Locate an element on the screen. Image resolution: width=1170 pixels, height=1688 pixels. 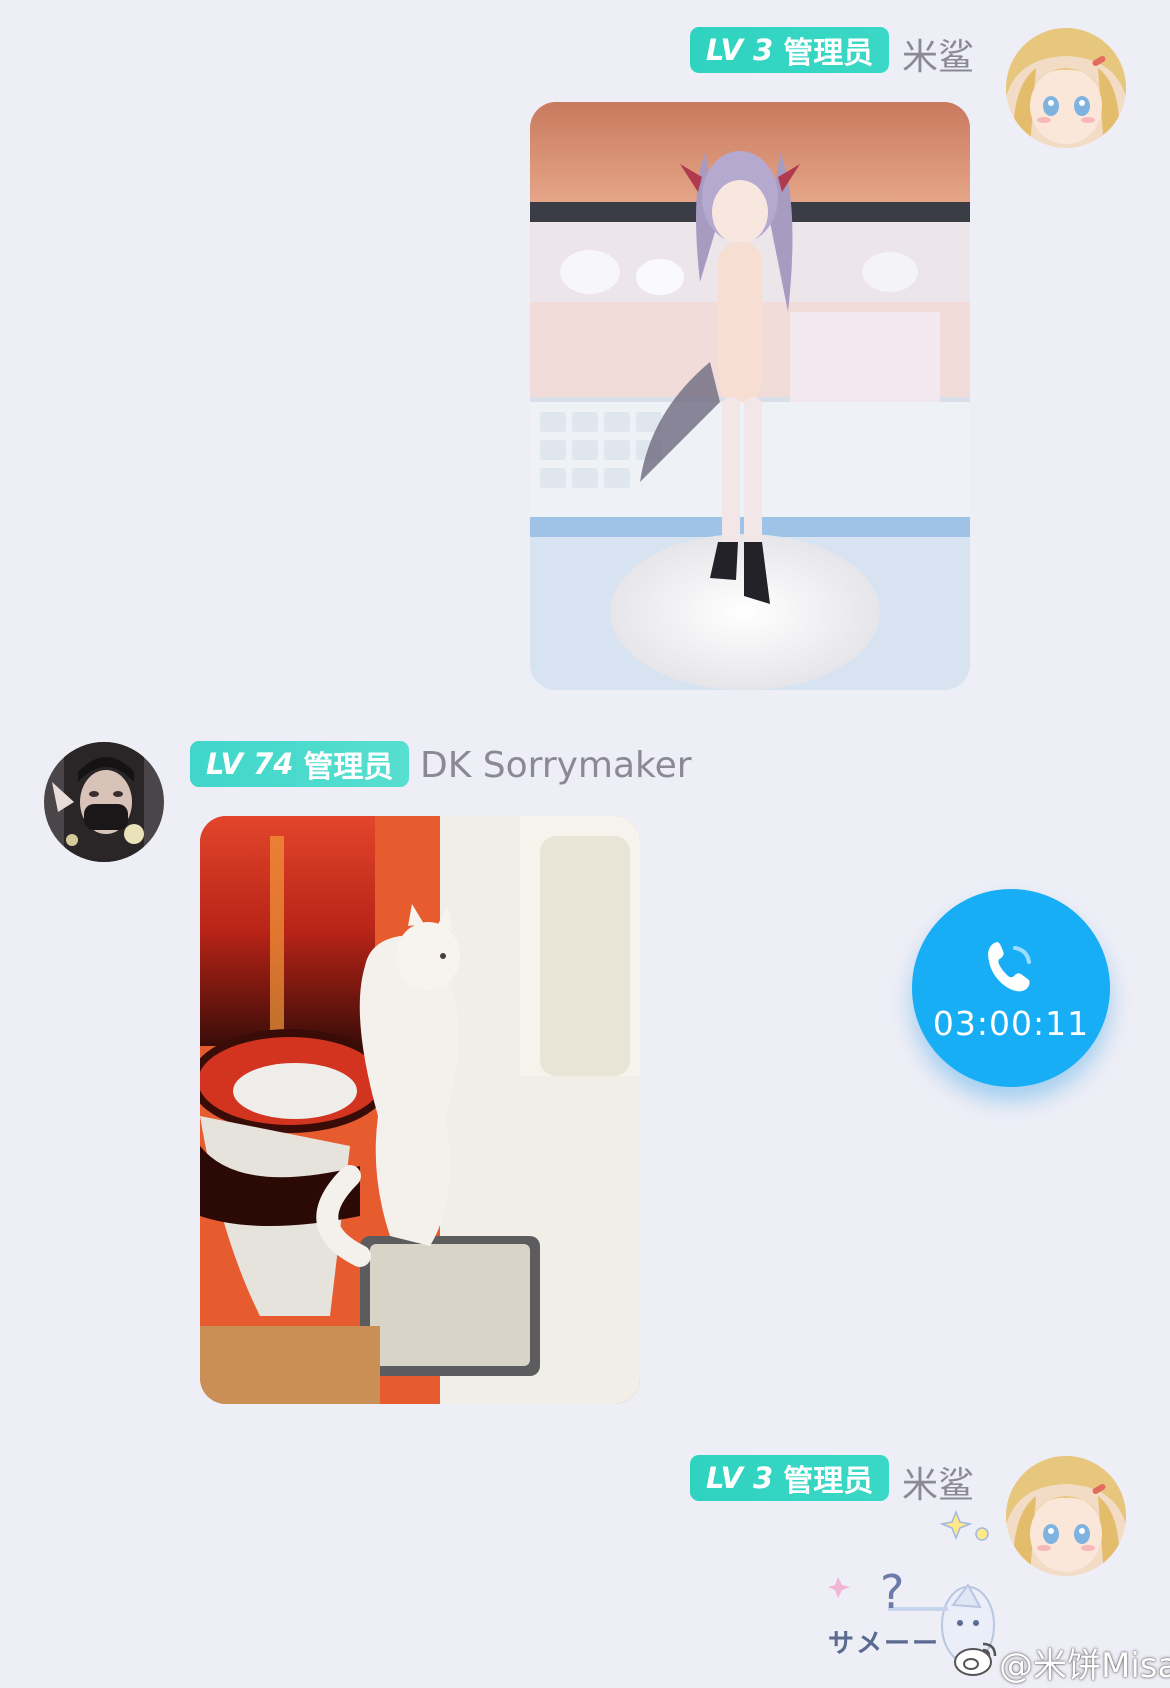
voice-call-button: 03:00:11 is located at coordinates (1011, 988).